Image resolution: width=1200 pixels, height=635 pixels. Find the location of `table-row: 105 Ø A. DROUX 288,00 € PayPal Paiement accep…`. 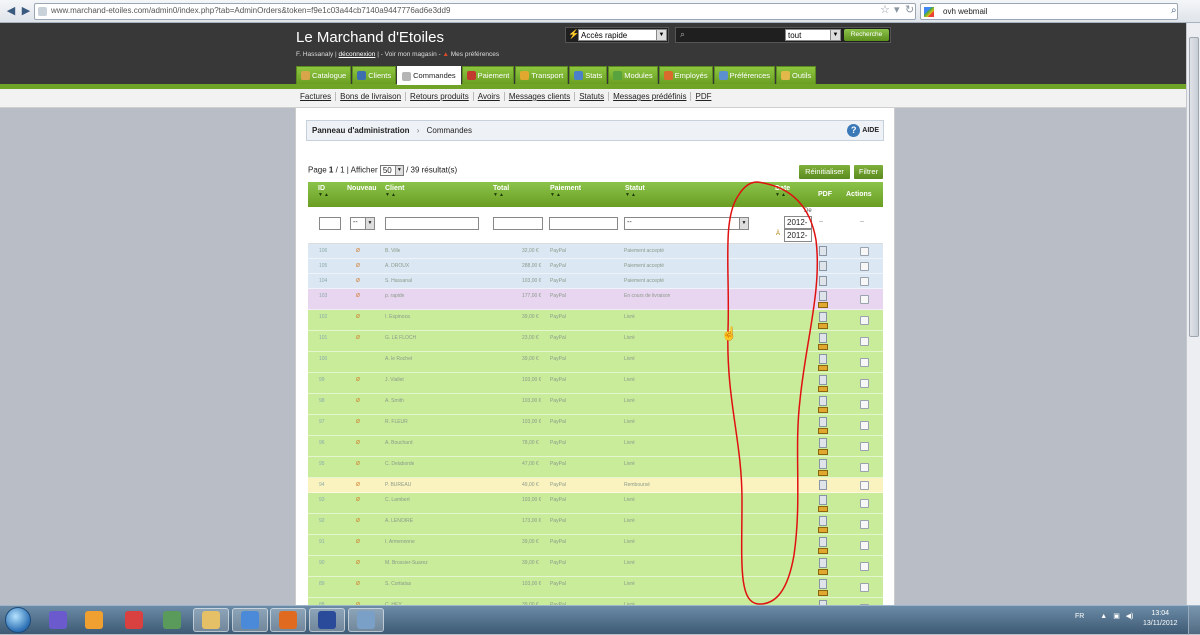

table-row: 105 Ø A. DROUX 288,00 € PayPal Paiement accep… is located at coordinates (595, 266).